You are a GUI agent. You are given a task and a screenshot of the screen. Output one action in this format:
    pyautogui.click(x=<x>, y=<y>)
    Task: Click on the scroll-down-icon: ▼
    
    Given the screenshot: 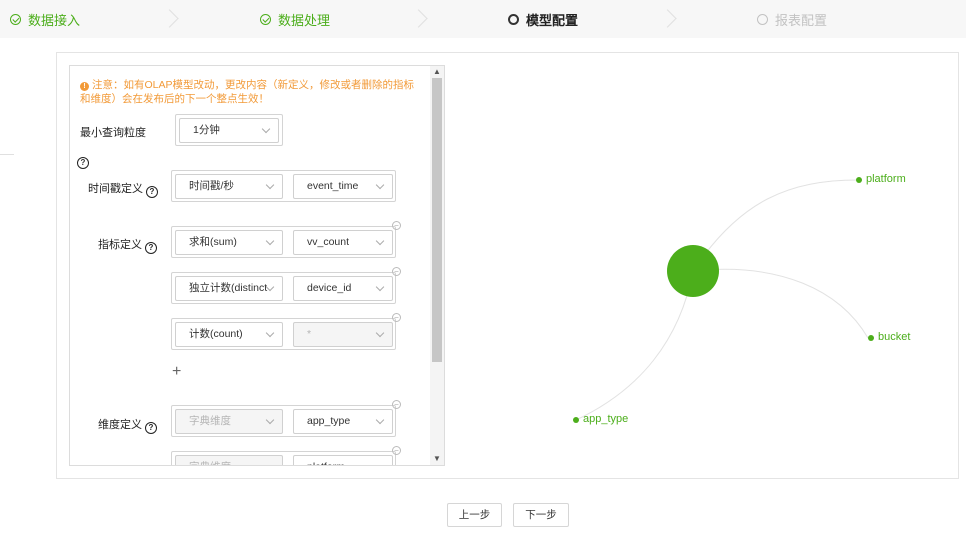 What is the action you would take?
    pyautogui.click(x=437, y=459)
    